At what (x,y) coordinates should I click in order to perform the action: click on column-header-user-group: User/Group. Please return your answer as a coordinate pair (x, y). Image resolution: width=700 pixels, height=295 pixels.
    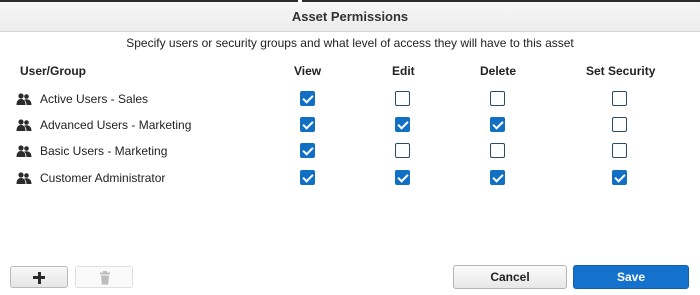
    Looking at the image, I should click on (53, 71).